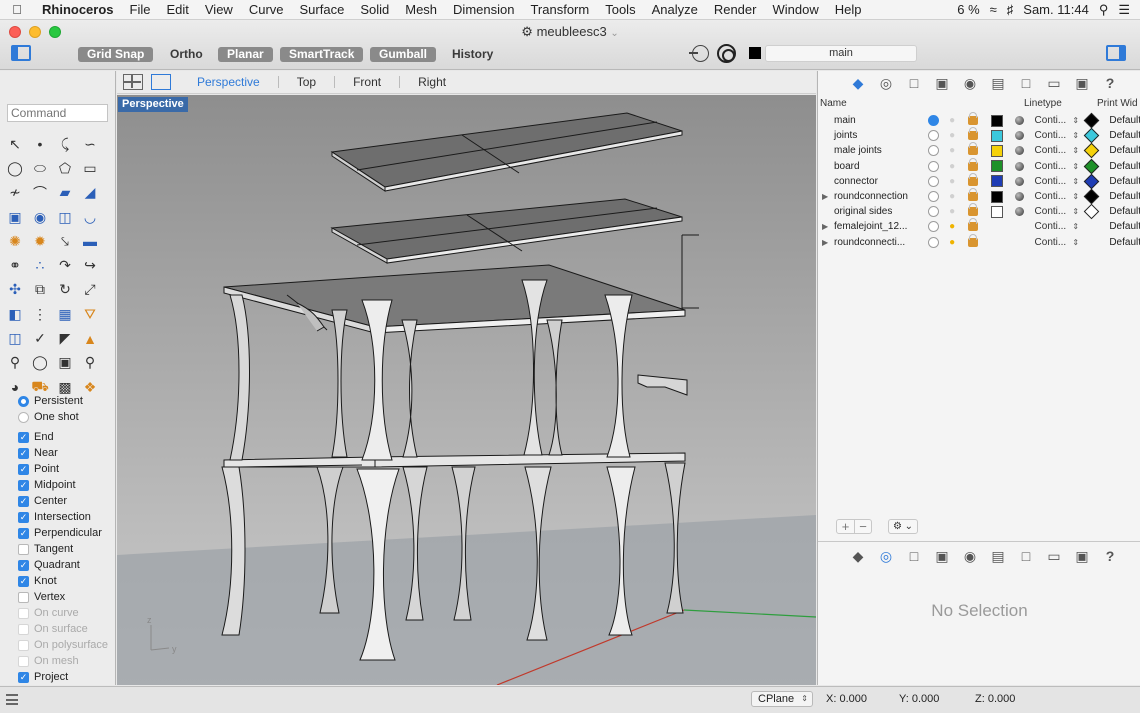 The height and width of the screenshot is (713, 1140). Describe the element at coordinates (40, 168) in the screenshot. I see `ellipse-icon: ⬭` at that location.